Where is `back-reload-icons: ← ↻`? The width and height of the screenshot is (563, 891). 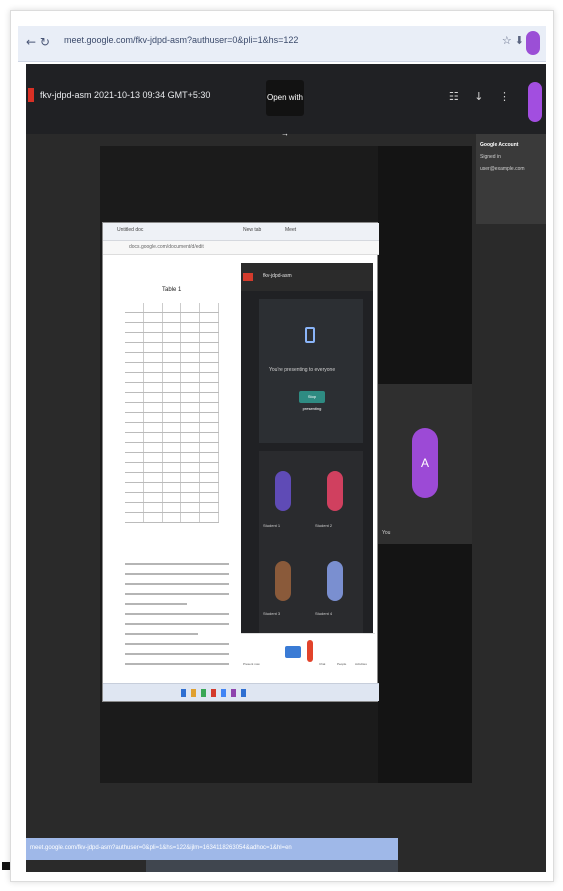
back-reload-icons: ← ↻ is located at coordinates (38, 42).